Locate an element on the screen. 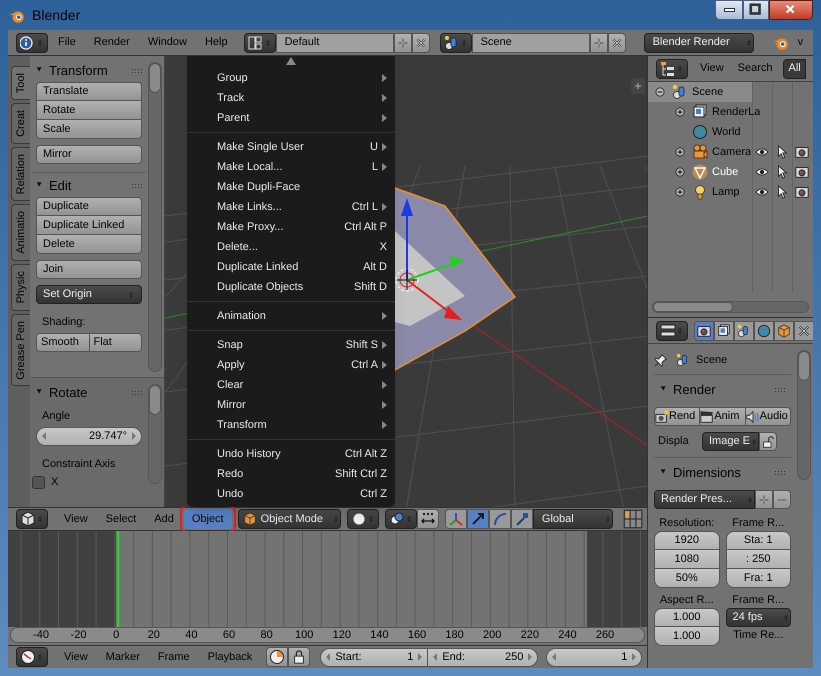  menu-item: Marker is located at coordinates (123, 657).